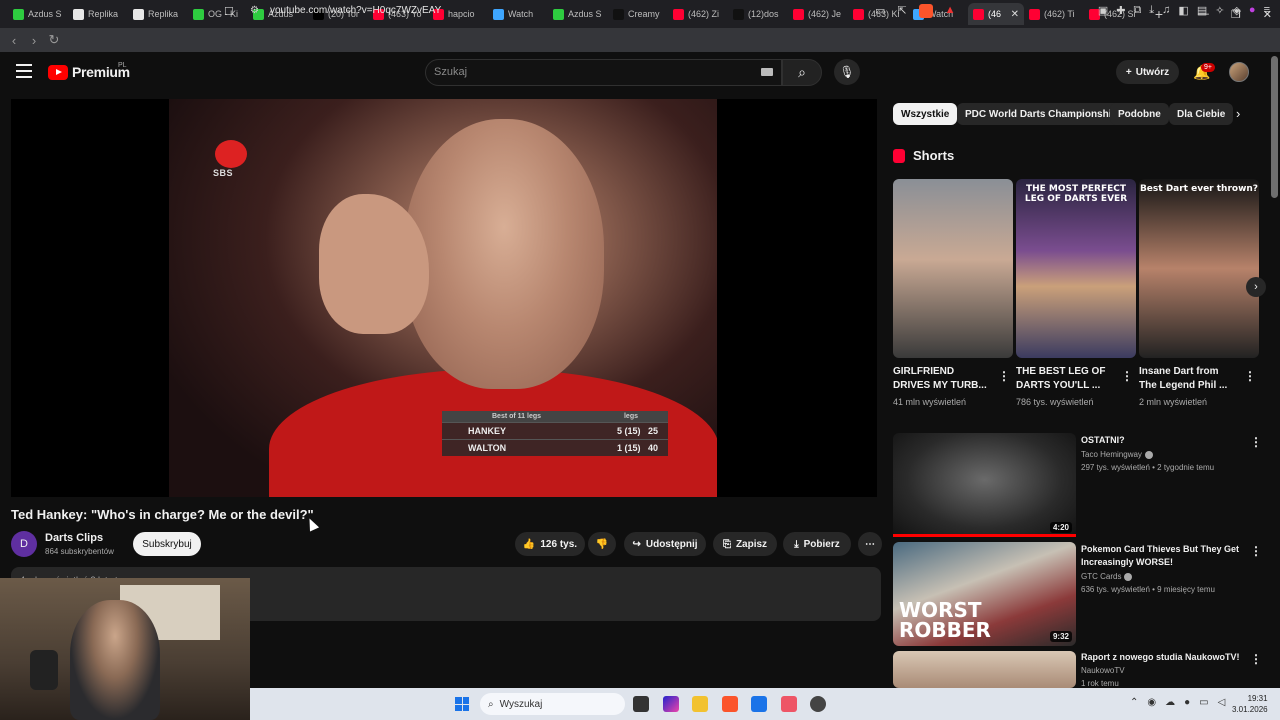 The image size is (1280, 720). Describe the element at coordinates (462, 704) in the screenshot. I see `windows-start-icon` at that location.